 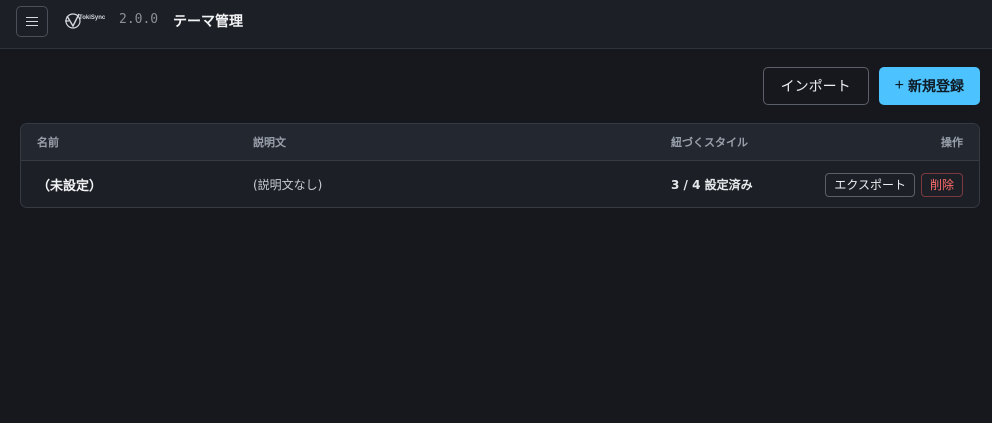 What do you see at coordinates (815, 86) in the screenshot?
I see `import-button: インポート` at bounding box center [815, 86].